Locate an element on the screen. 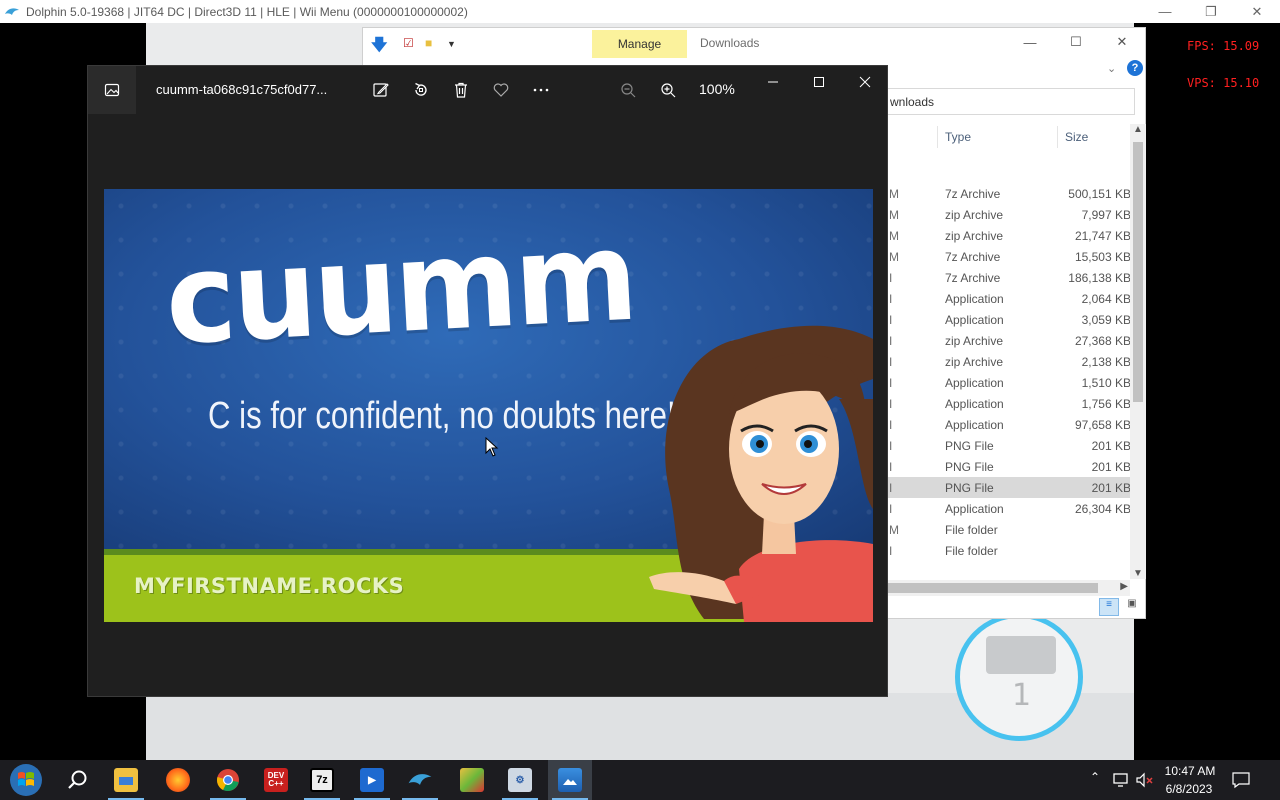 This screenshot has height=800, width=1280. vertical-scrollbar: ▲ ▼ is located at coordinates (1138, 351).